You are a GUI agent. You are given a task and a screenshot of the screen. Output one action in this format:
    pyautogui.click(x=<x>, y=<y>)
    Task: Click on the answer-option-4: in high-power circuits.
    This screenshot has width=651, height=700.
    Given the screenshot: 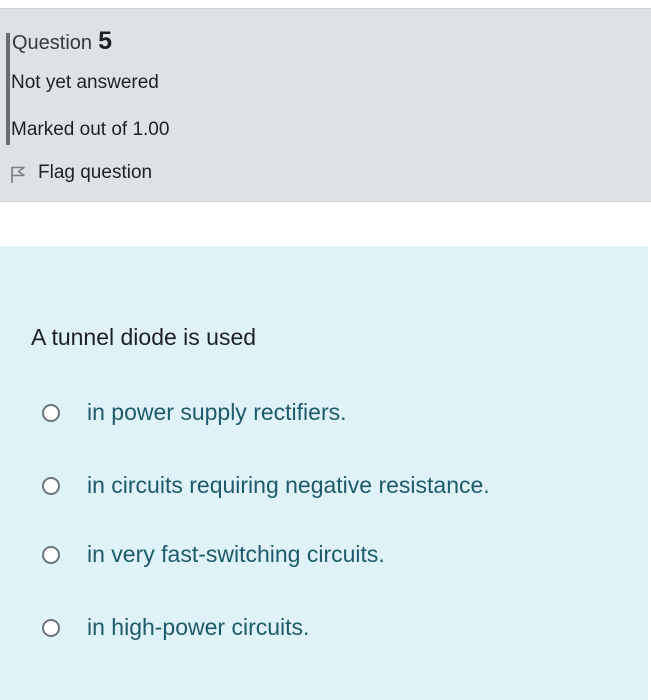 What is the action you would take?
    pyautogui.click(x=175, y=627)
    